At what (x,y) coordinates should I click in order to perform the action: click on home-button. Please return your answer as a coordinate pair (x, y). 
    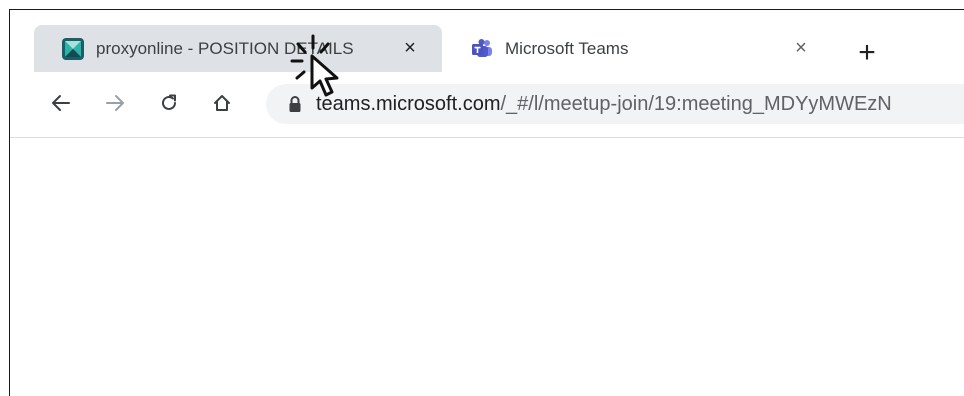
    Looking at the image, I should click on (222, 103).